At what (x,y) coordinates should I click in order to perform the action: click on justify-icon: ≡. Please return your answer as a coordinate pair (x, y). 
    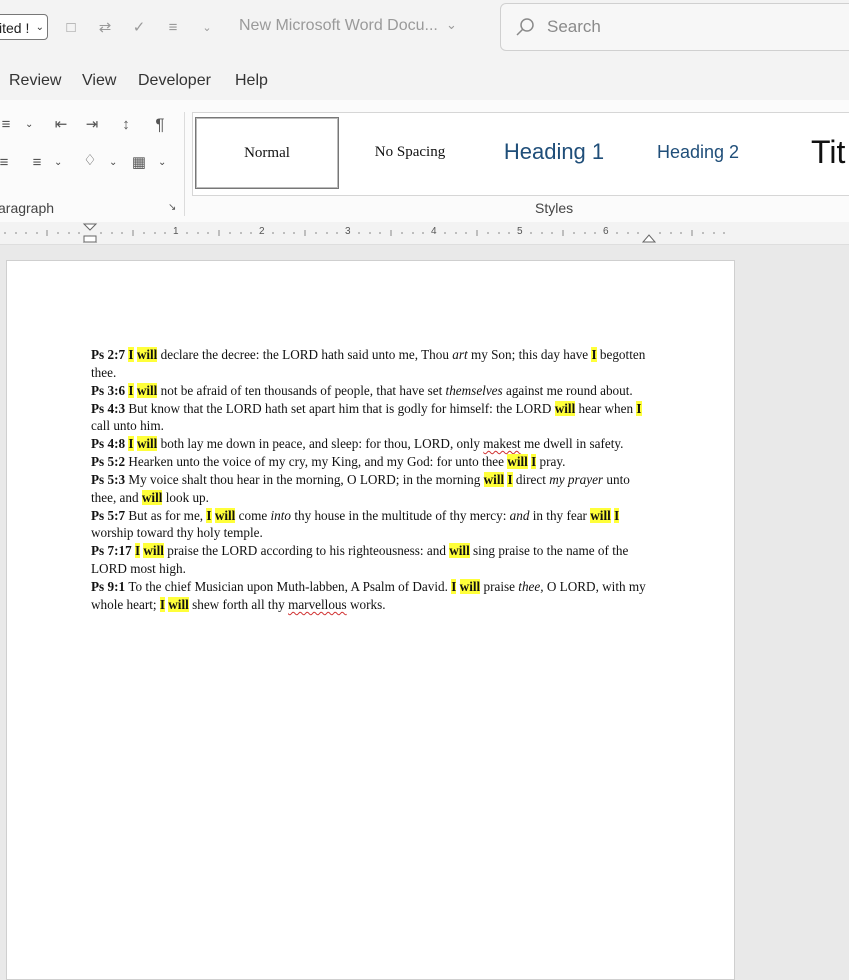
    Looking at the image, I should click on (8, 163).